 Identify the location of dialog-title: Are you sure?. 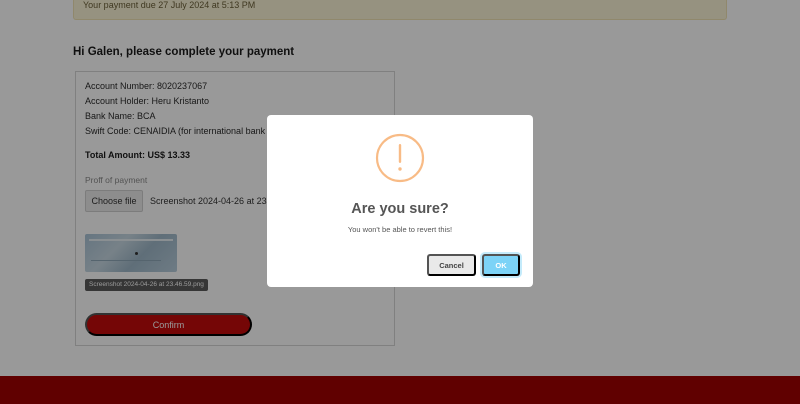
(400, 209).